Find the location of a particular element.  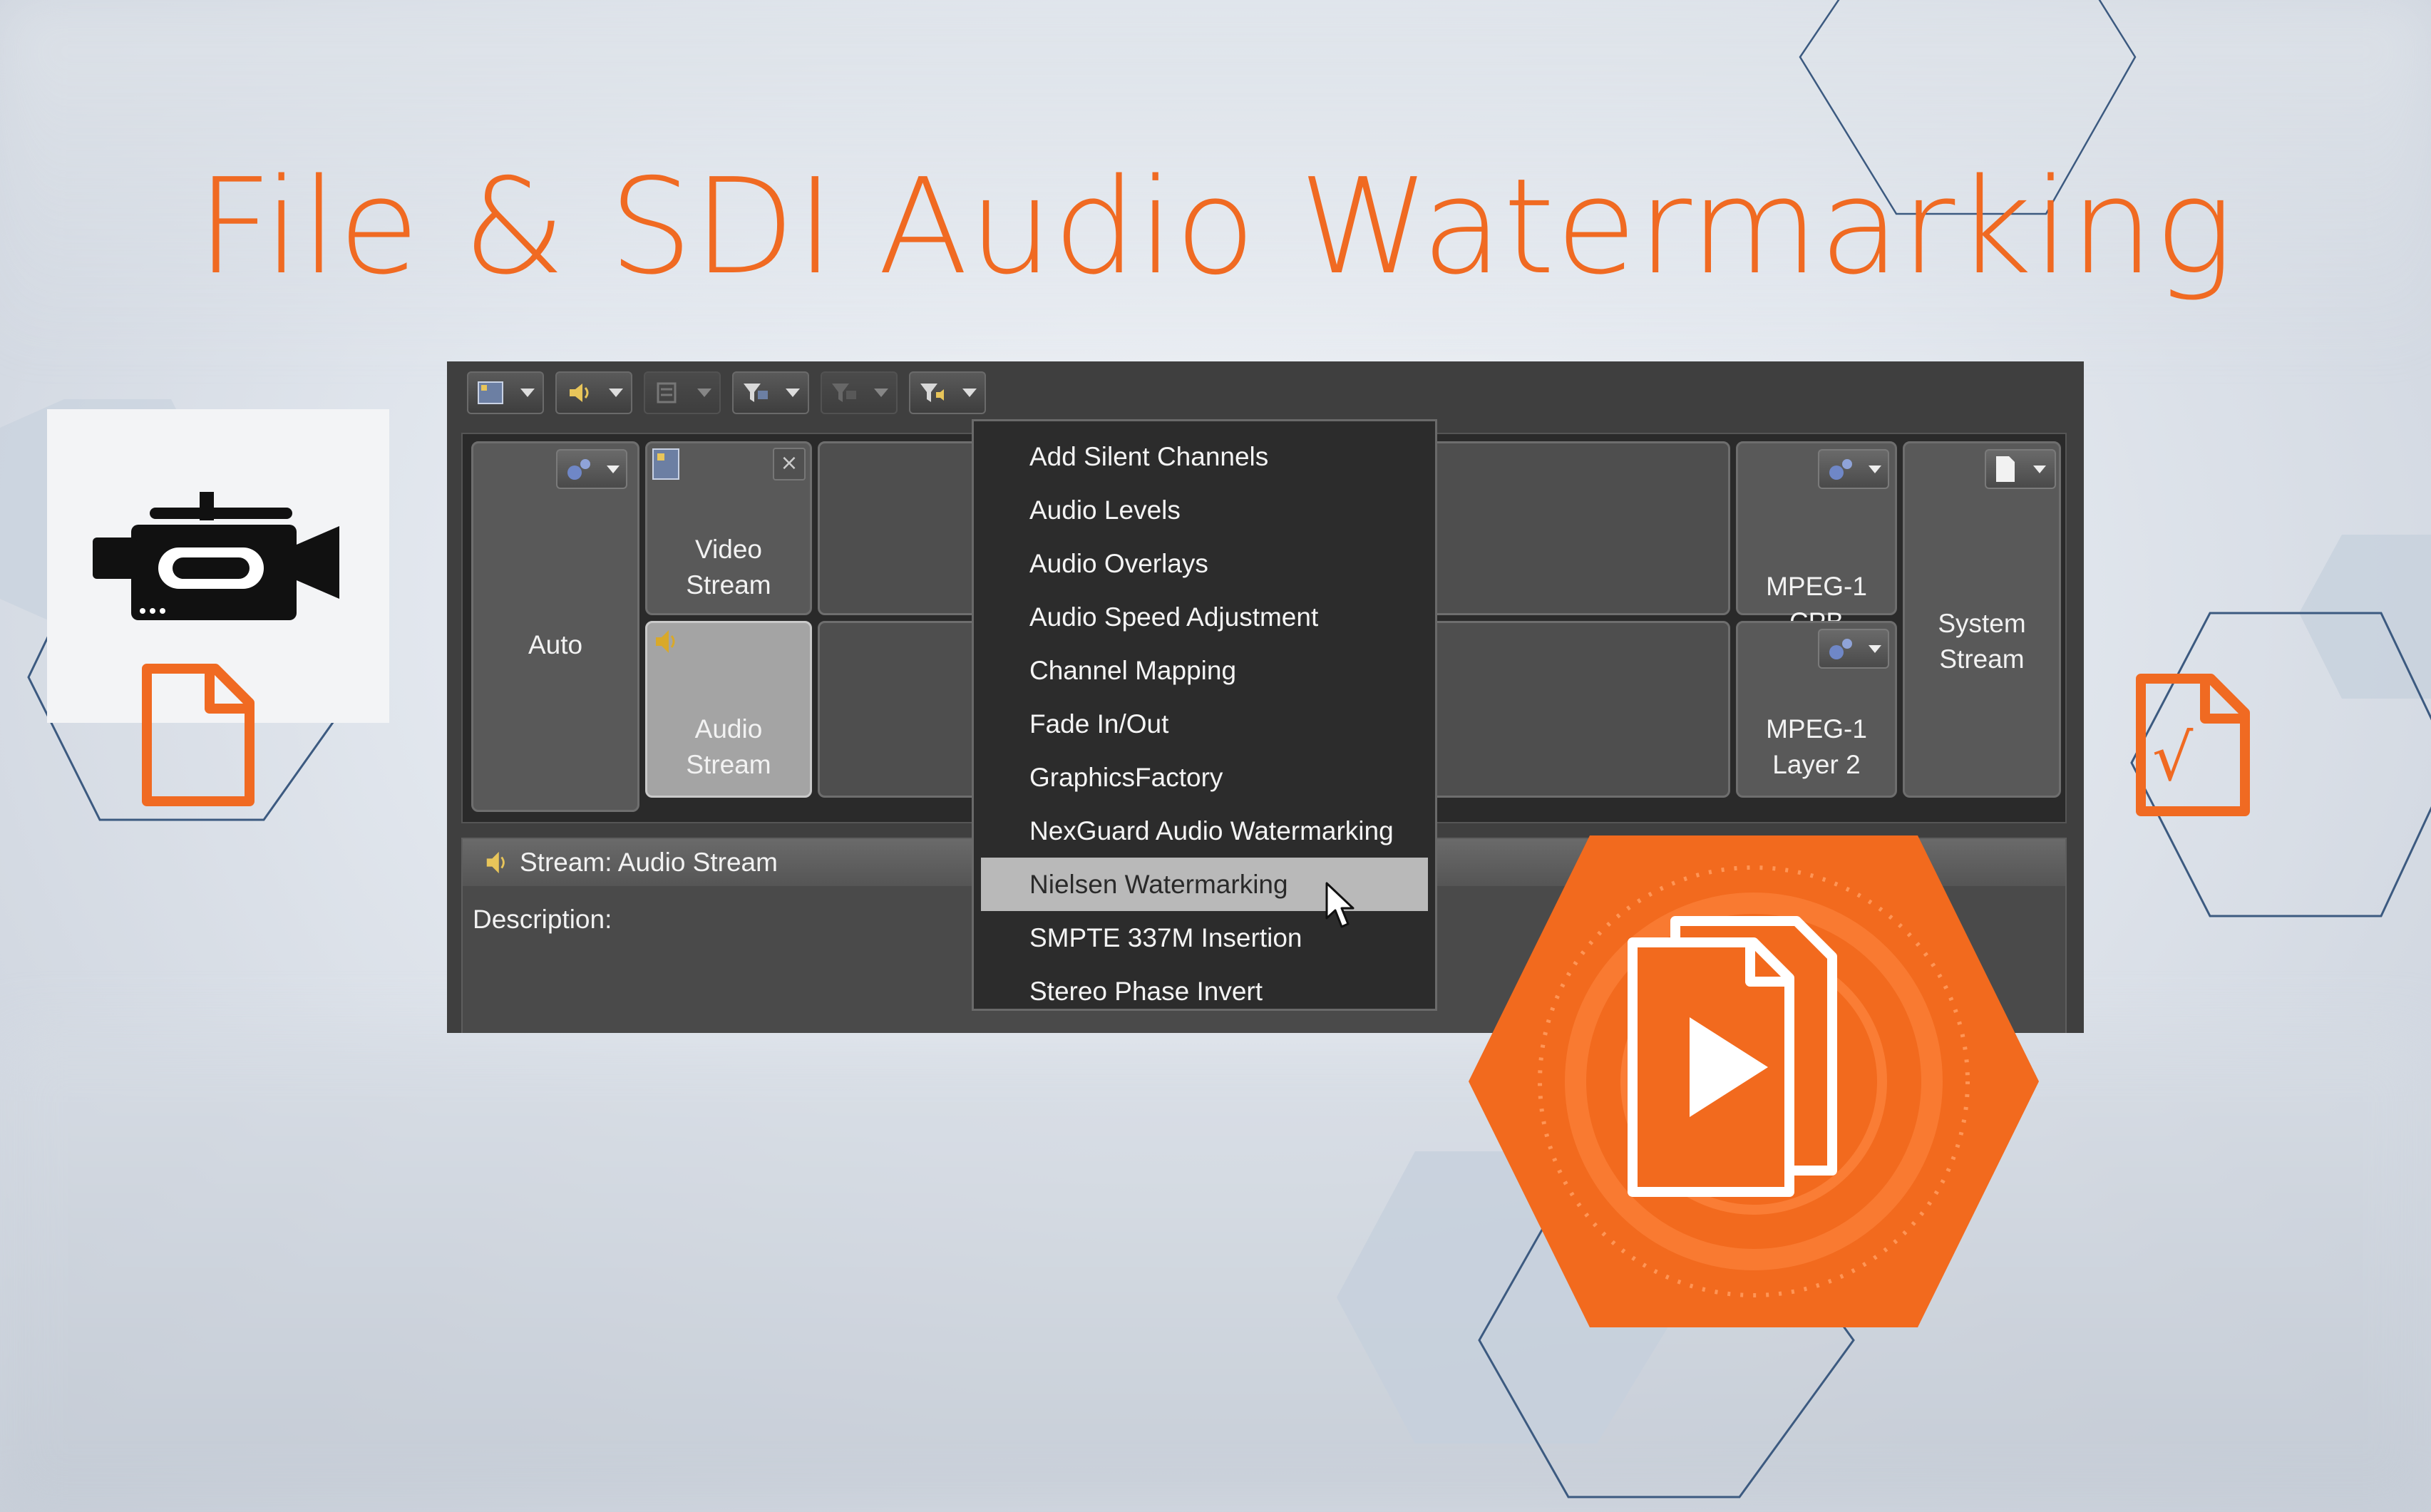

mux-filter-button is located at coordinates (682, 392).